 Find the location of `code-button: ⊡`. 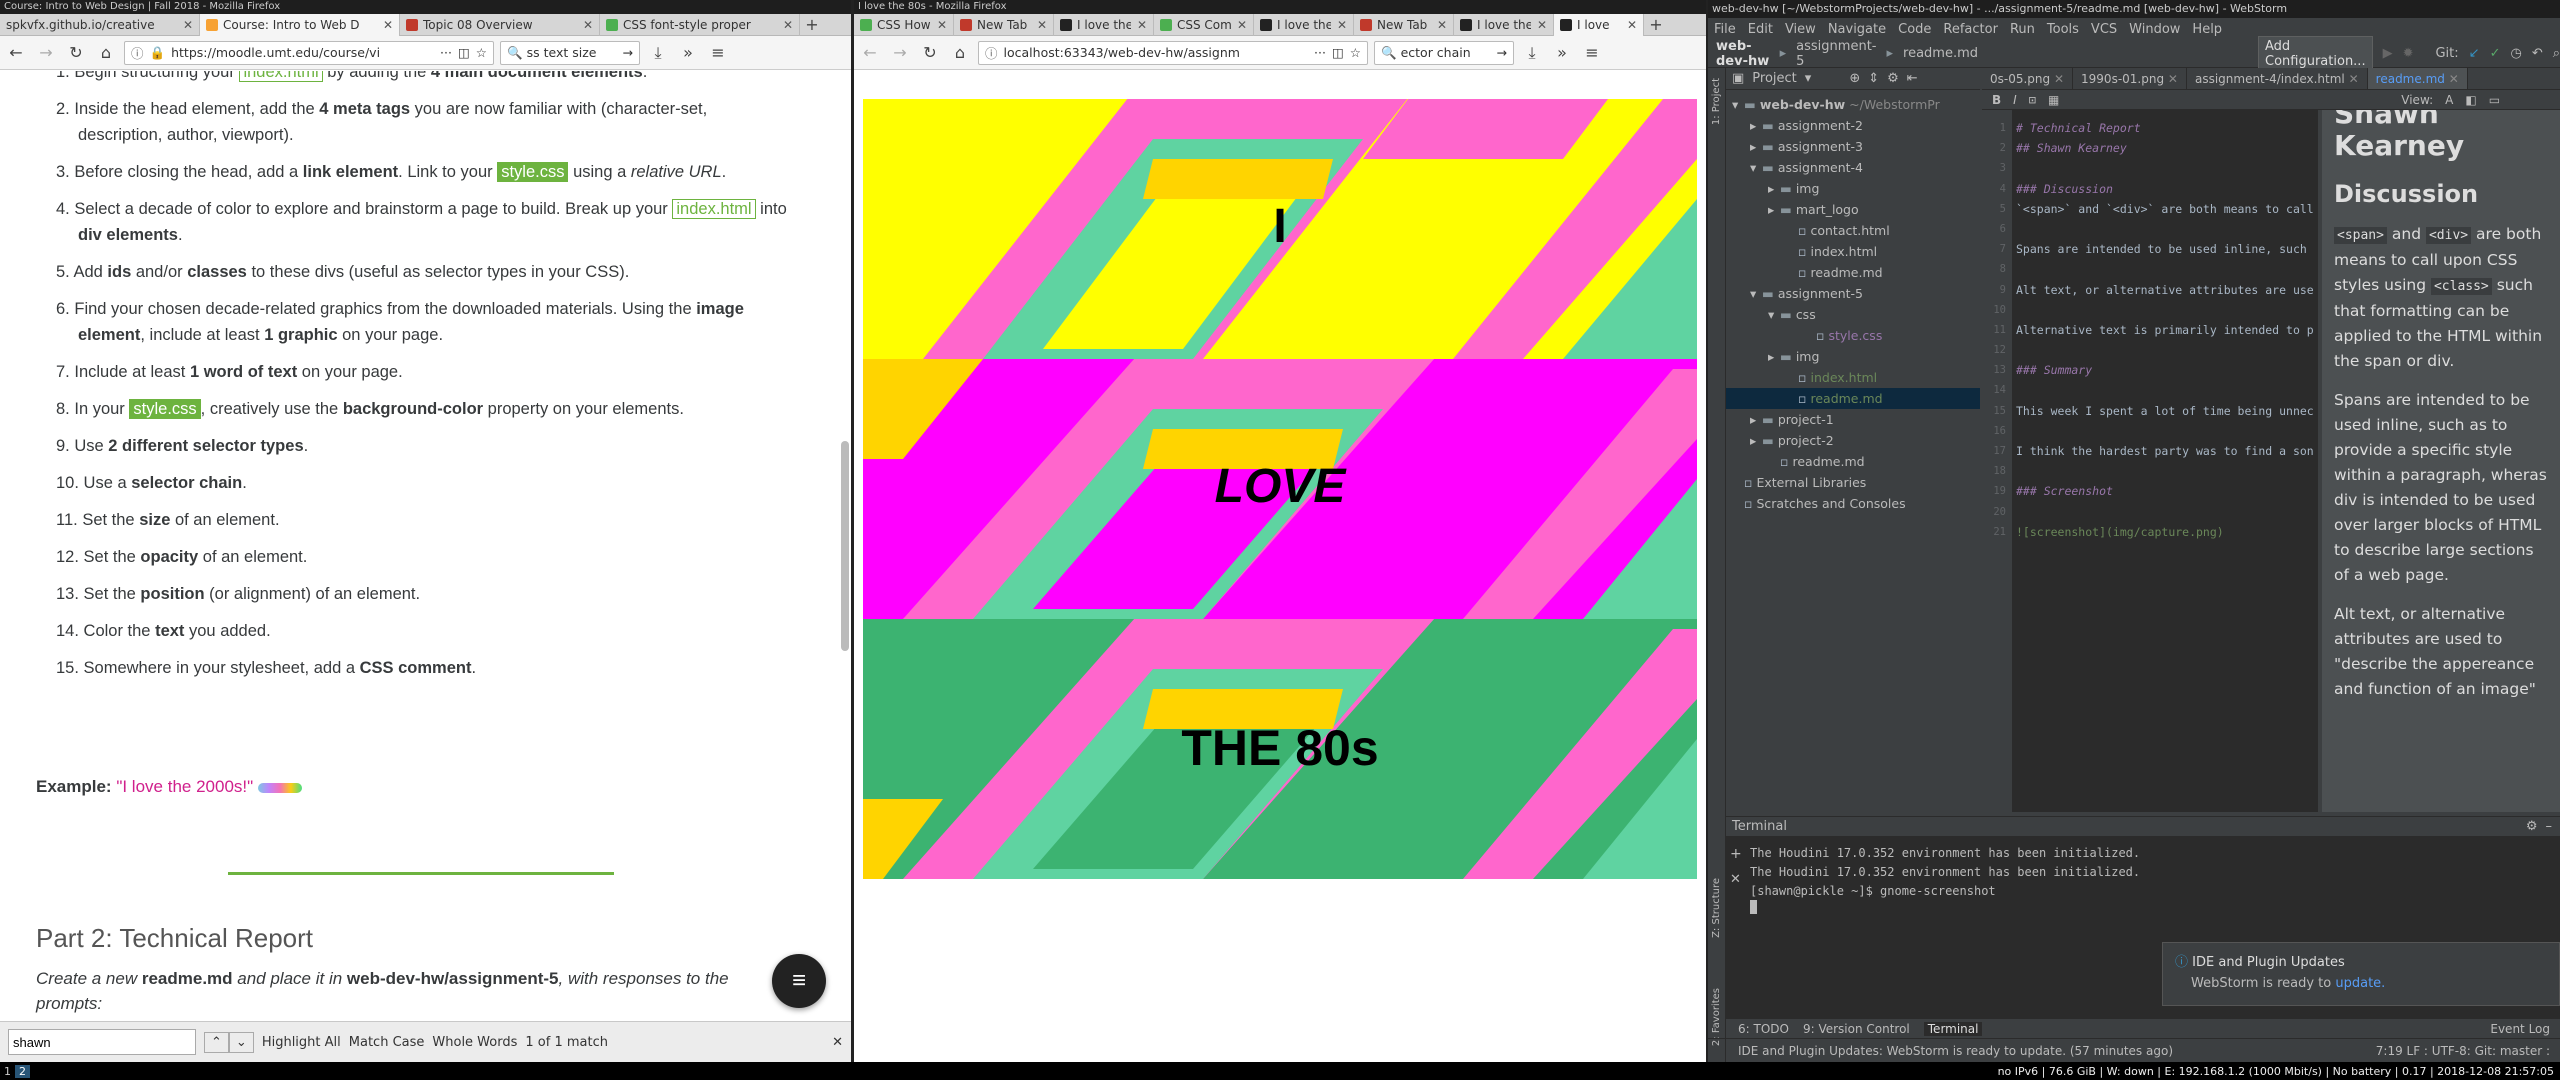

code-button: ⊡ is located at coordinates (2032, 100).